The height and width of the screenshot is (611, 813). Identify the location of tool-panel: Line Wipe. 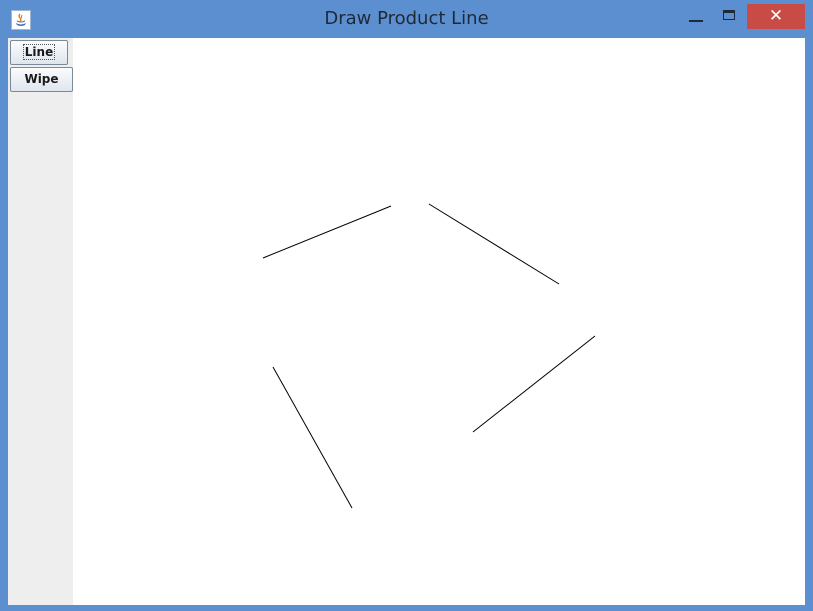
(40, 321).